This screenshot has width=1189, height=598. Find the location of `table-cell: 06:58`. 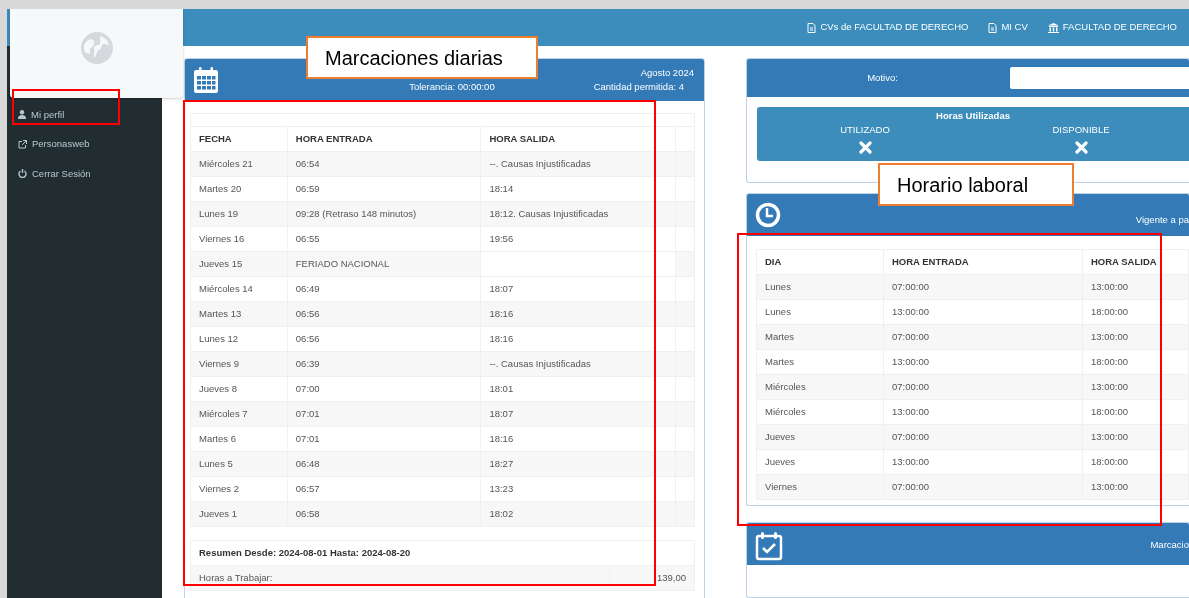

table-cell: 06:58 is located at coordinates (384, 514).